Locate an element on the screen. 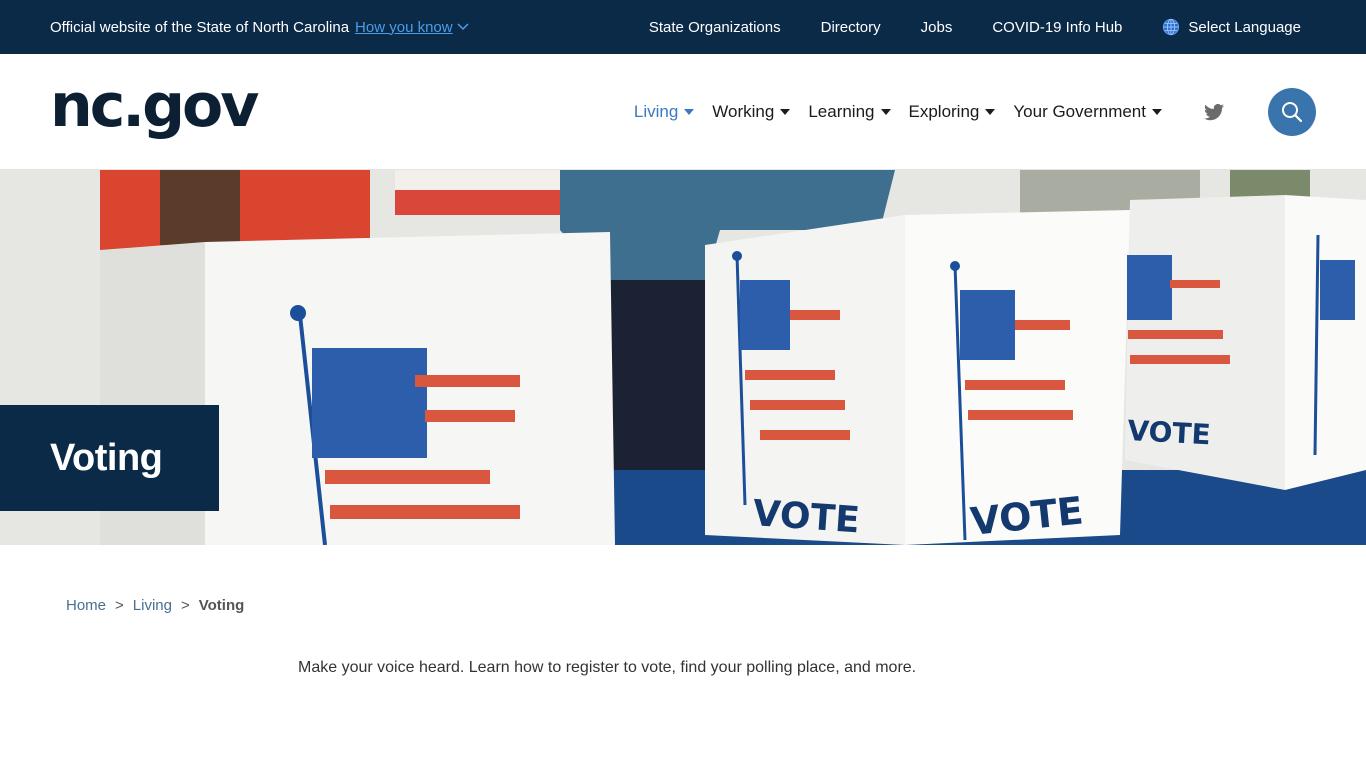 The height and width of the screenshot is (768, 1366). page-title-box: Voting is located at coordinates (109, 458).